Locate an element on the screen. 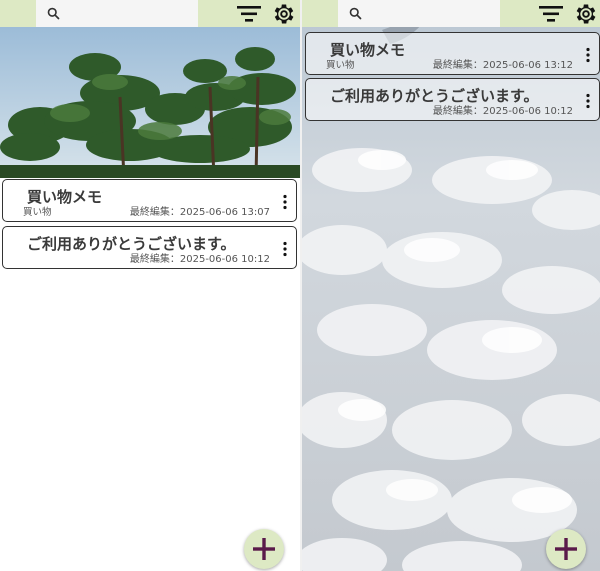  memo-date: 2025-06-06 13:12 is located at coordinates (527, 65).